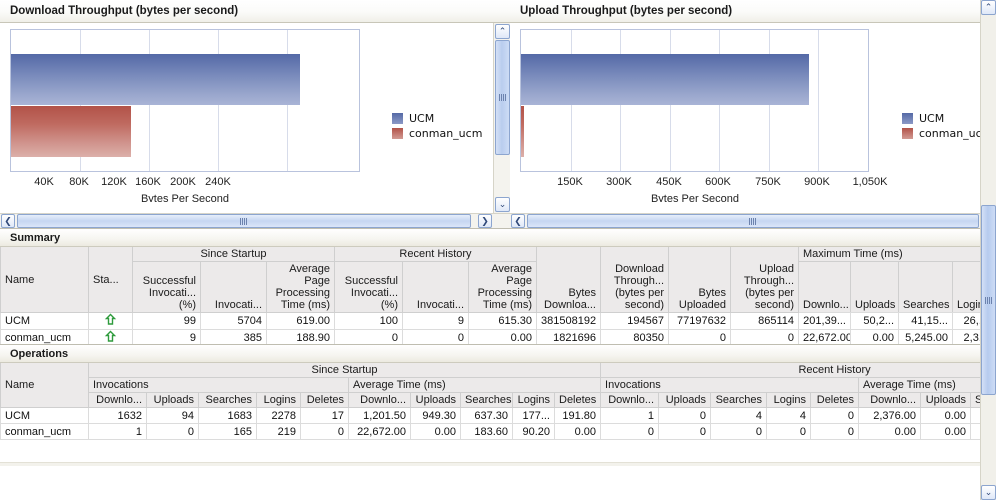 The width and height of the screenshot is (996, 500). Describe the element at coordinates (927, 385) in the screenshot. I see `operations-group-rh-average-time: Average Time (ms)` at that location.